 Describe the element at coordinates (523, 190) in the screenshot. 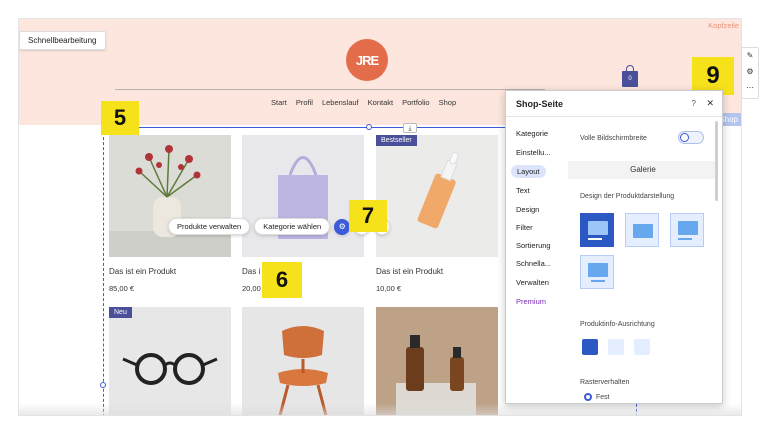

I see `tab-text: Text` at that location.